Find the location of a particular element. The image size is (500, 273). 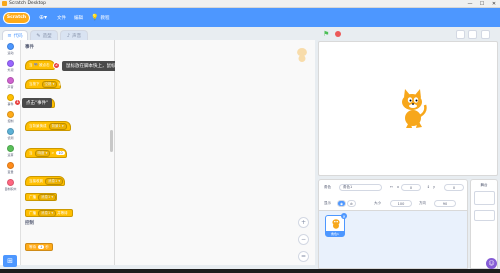

sprite-thumbnail: 角色1 ✕ is located at coordinates (336, 225).